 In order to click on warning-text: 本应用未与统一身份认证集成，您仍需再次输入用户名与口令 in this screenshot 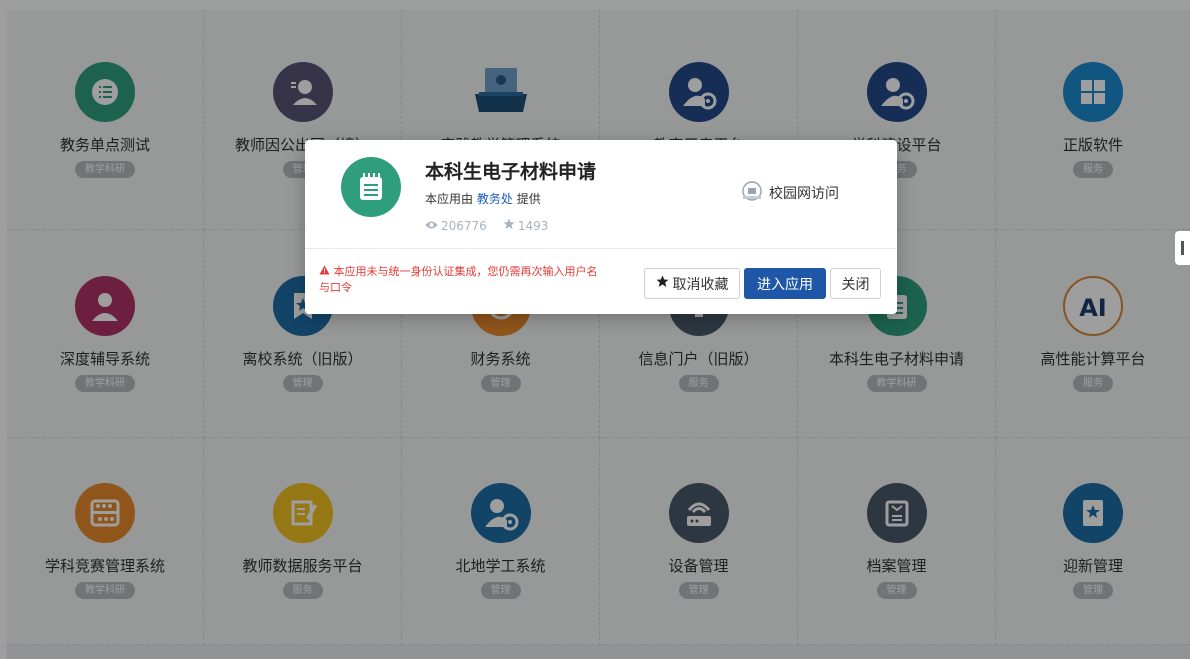, I will do `click(458, 279)`.